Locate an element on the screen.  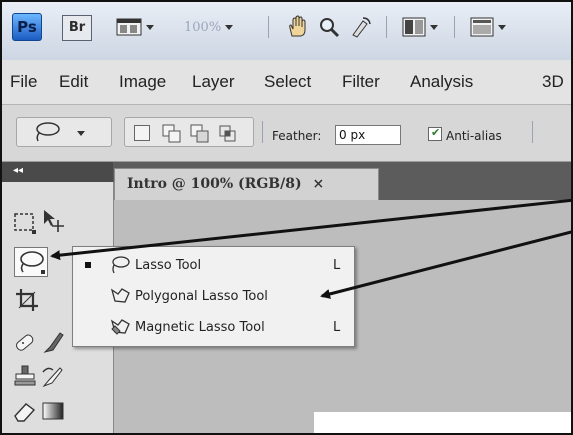
annotation-arrow-to-lasso-tool is located at coordinates (310, 229).